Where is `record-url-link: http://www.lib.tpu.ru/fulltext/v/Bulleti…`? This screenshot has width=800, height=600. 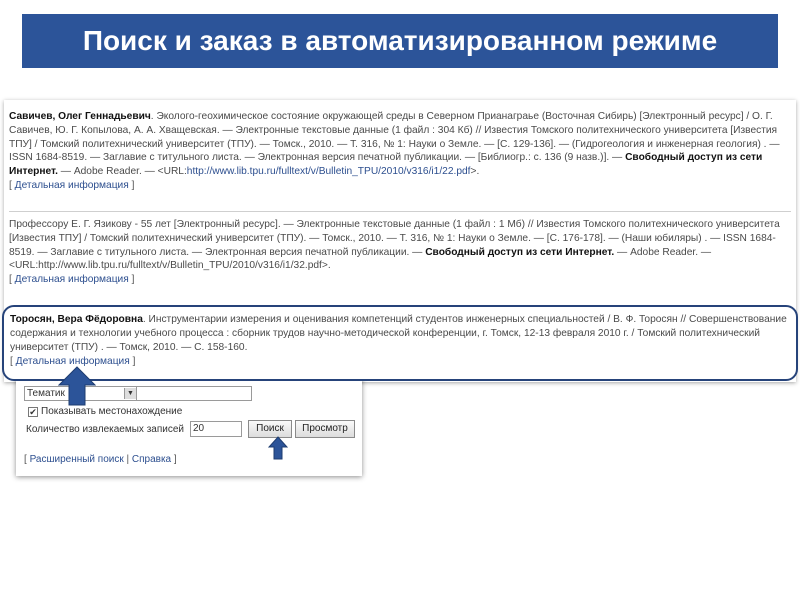 record-url-link: http://www.lib.tpu.ru/fulltext/v/Bulleti… is located at coordinates (329, 171).